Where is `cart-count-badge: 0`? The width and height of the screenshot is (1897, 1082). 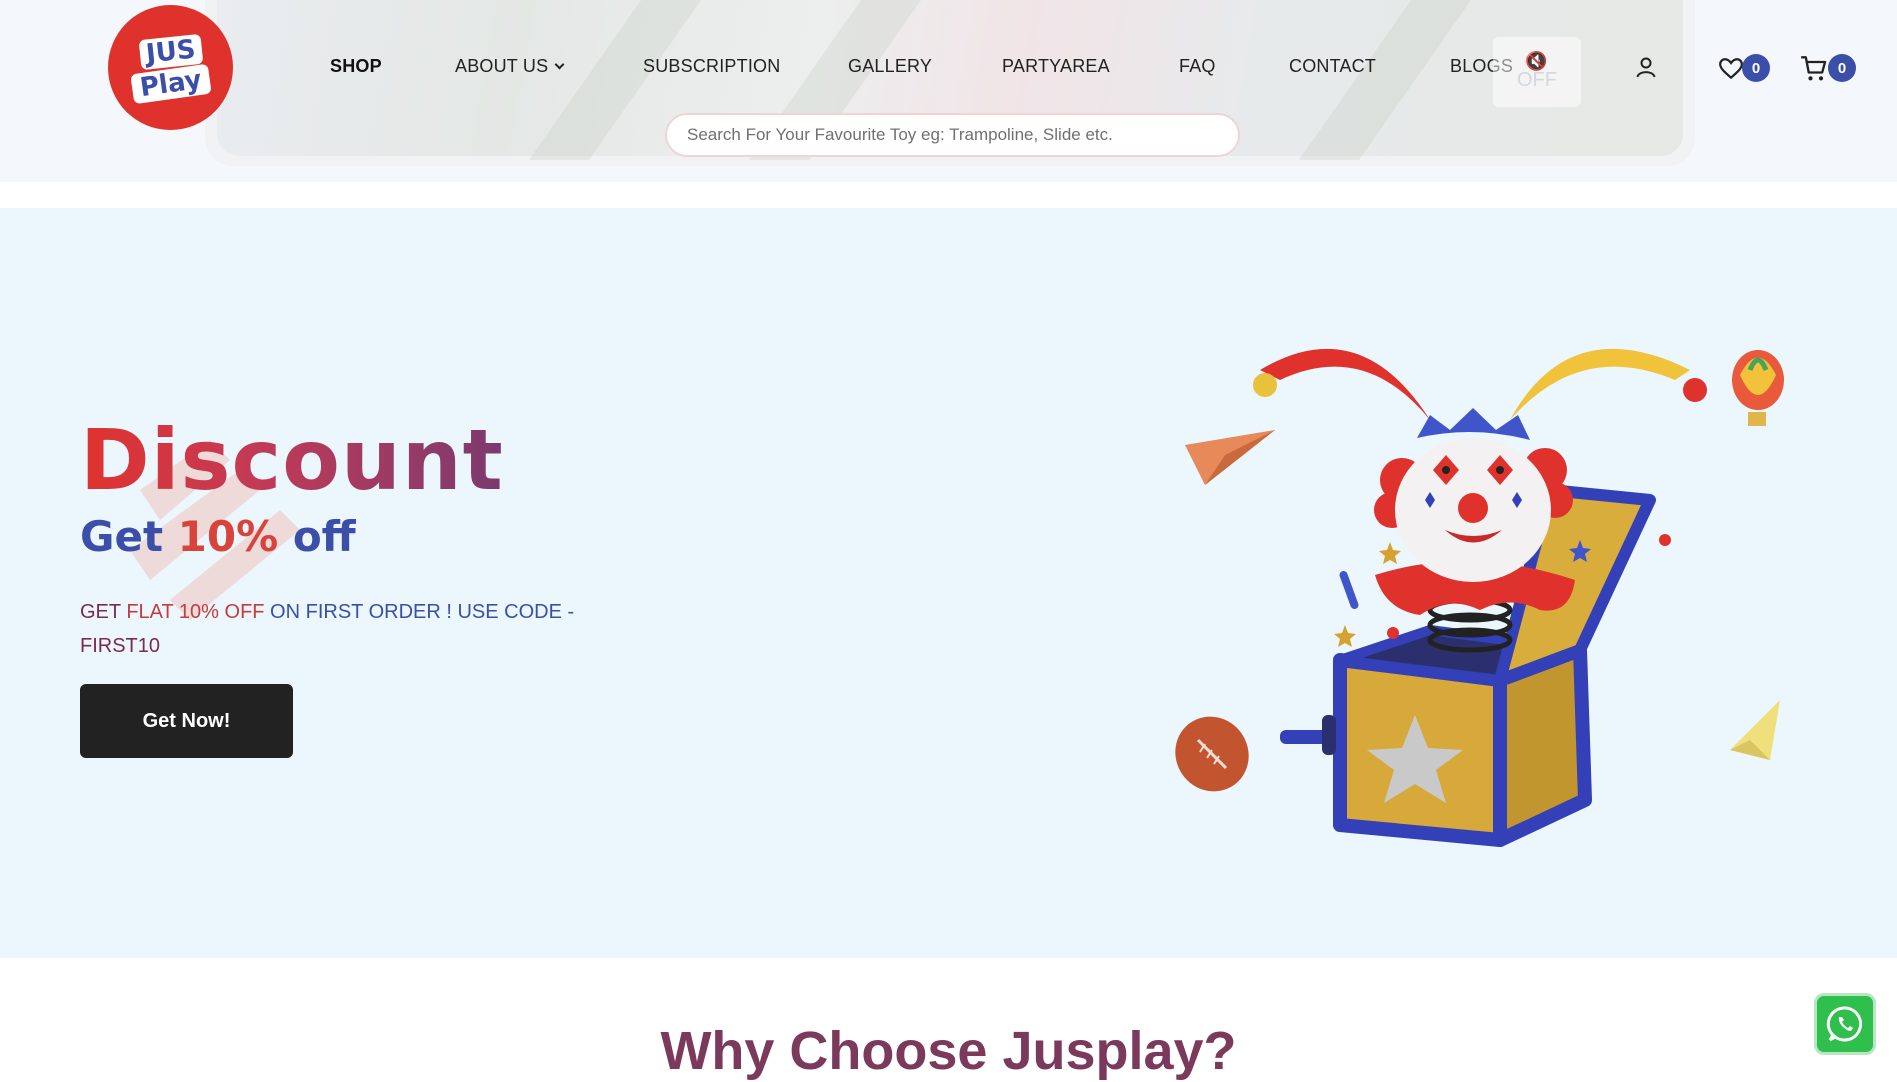
cart-count-badge: 0 is located at coordinates (1842, 68).